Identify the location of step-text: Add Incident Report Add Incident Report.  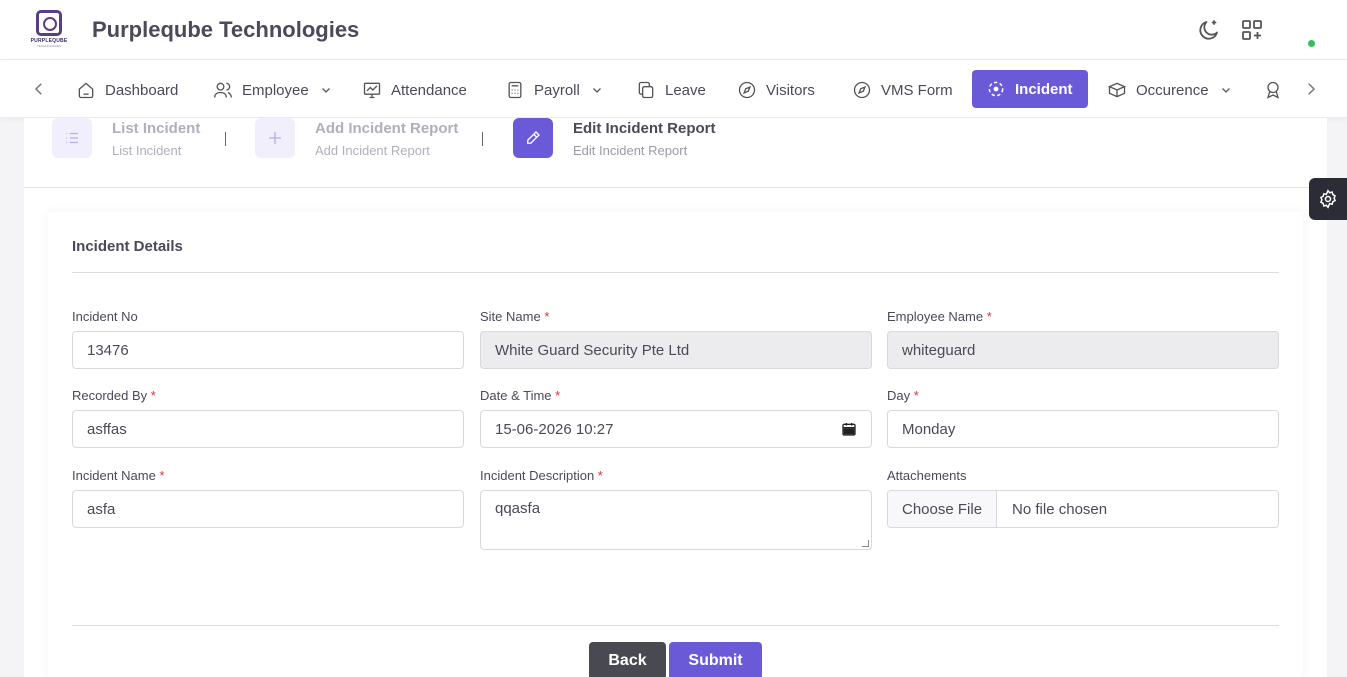
(386, 138).